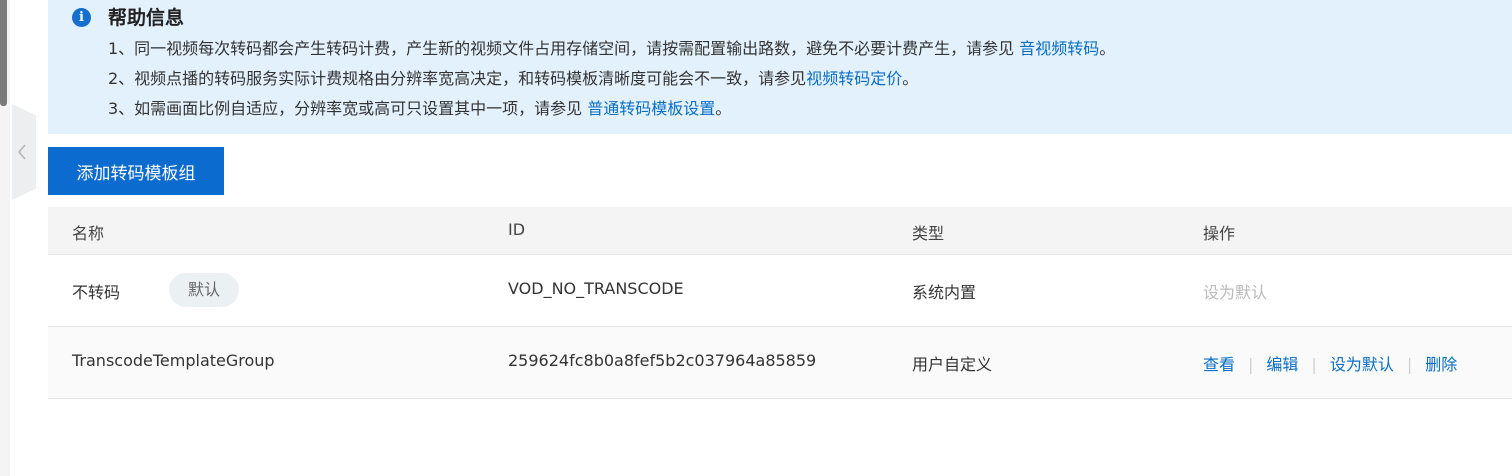  What do you see at coordinates (88, 233) in the screenshot?
I see `header-name: 名称` at bounding box center [88, 233].